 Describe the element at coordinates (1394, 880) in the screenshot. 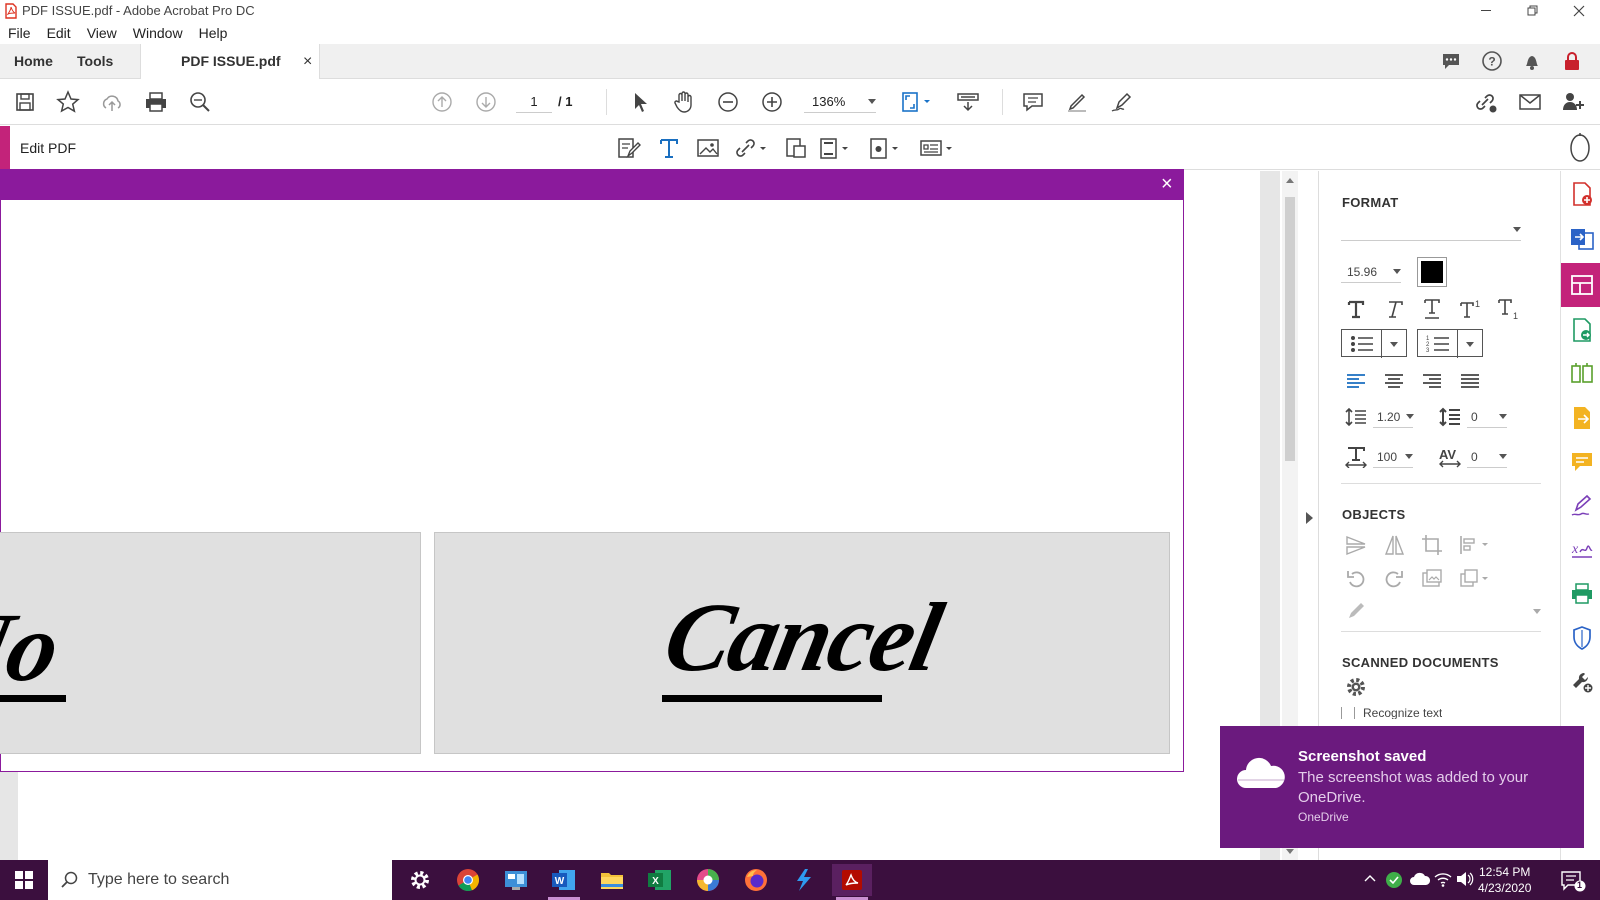

I see `security-check-icon` at that location.